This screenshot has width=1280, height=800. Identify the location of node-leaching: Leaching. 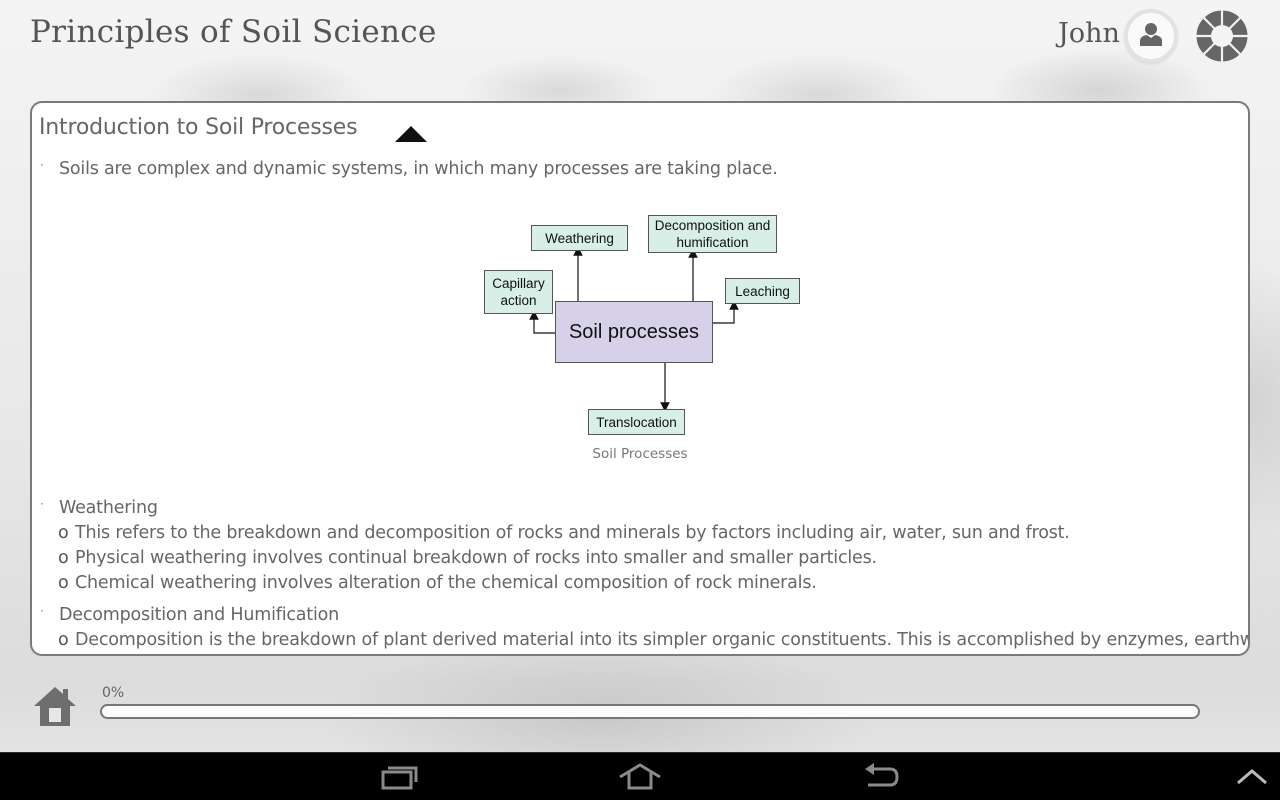
(762, 291).